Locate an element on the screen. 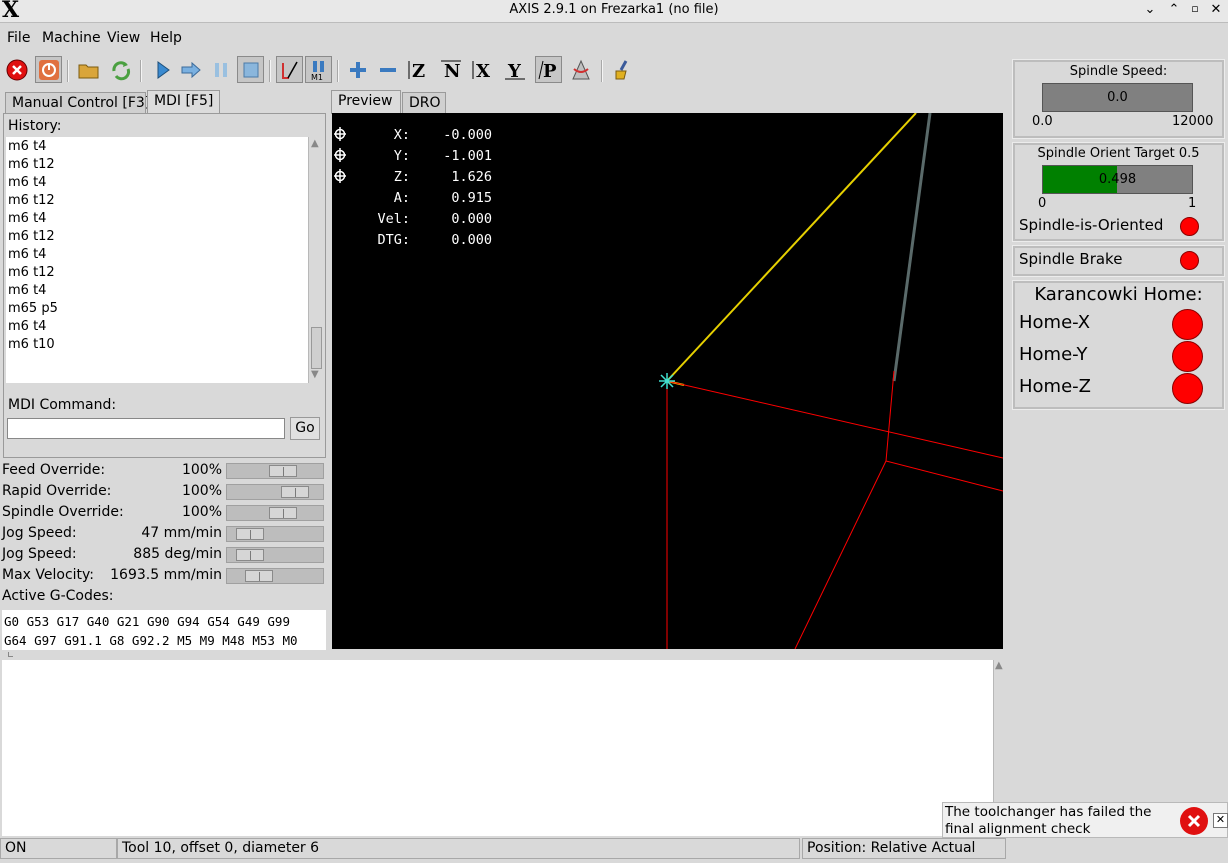 The height and width of the screenshot is (863, 1228). close-icon: ✕ is located at coordinates (1216, 9).